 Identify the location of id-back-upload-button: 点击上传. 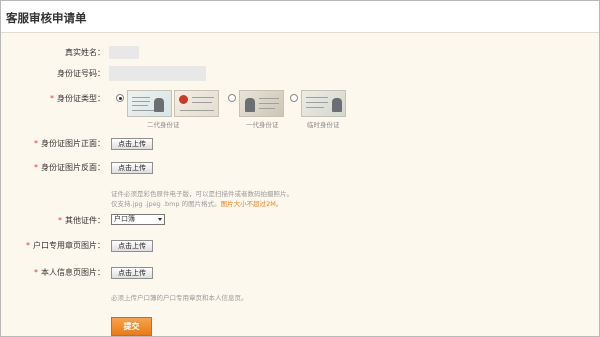
(132, 168).